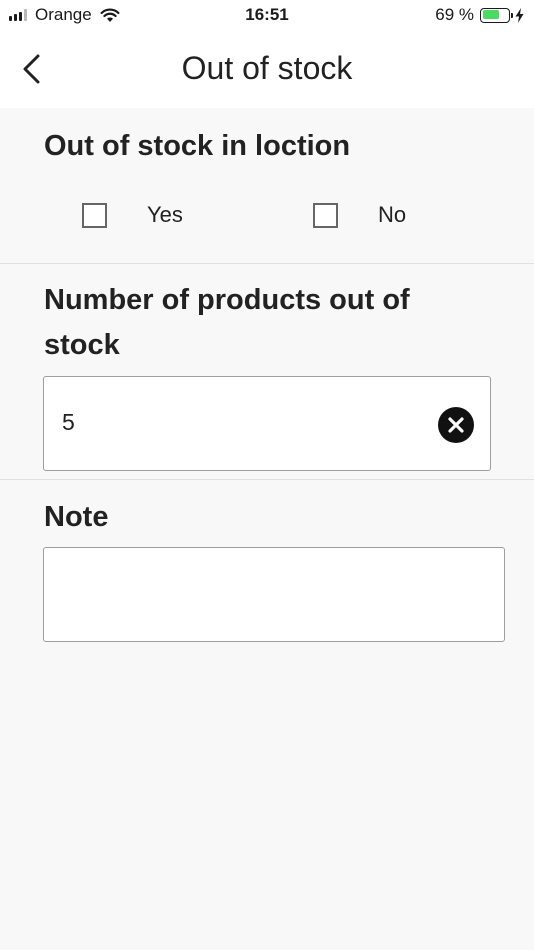 This screenshot has height=950, width=534. What do you see at coordinates (274, 594) in the screenshot?
I see `note-input` at bounding box center [274, 594].